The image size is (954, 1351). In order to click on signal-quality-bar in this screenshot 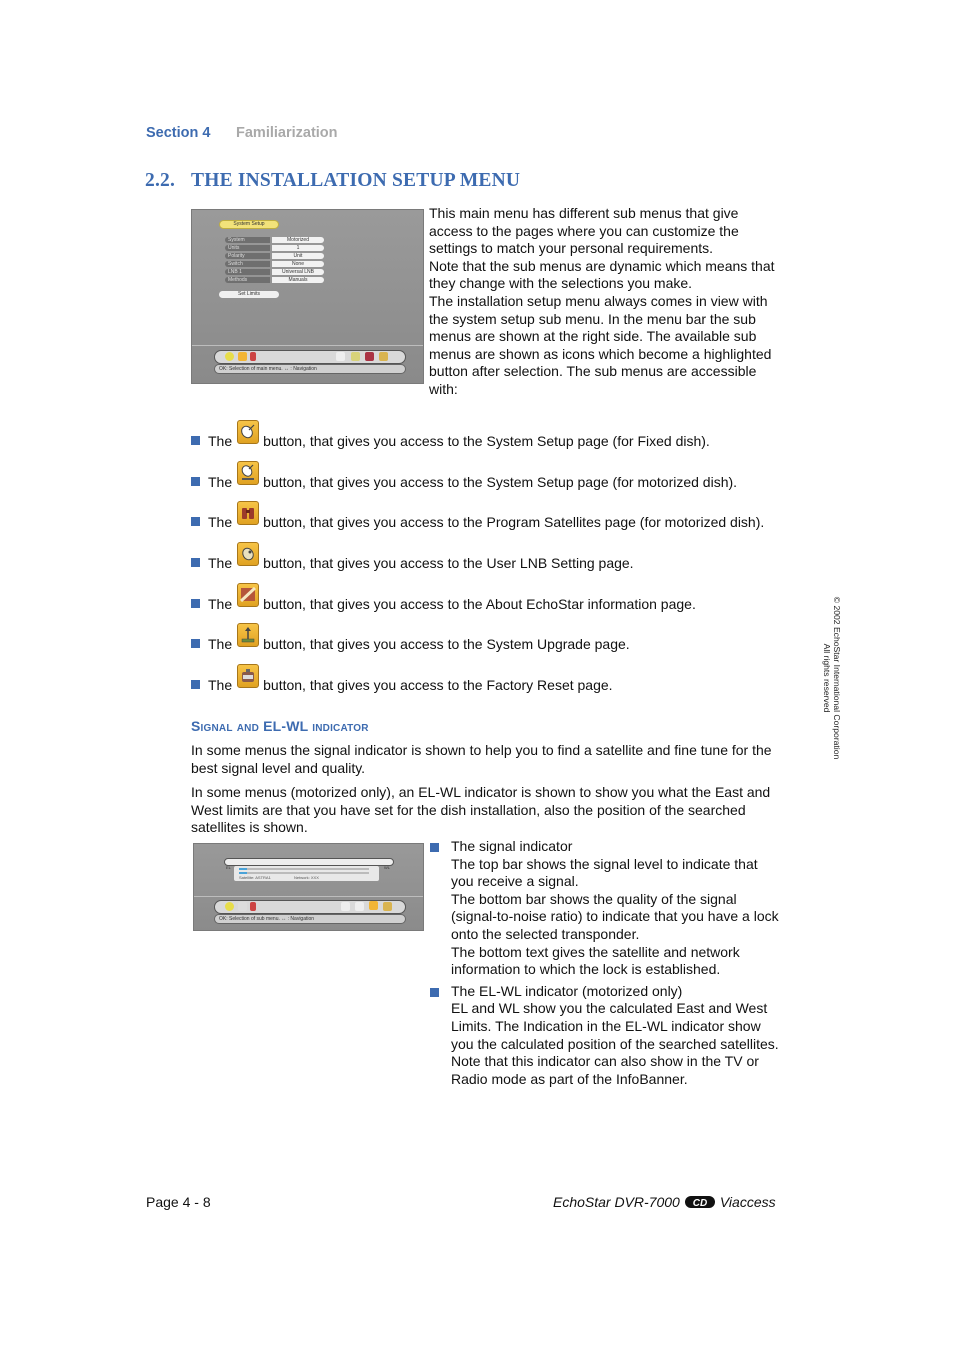, I will do `click(304, 873)`.